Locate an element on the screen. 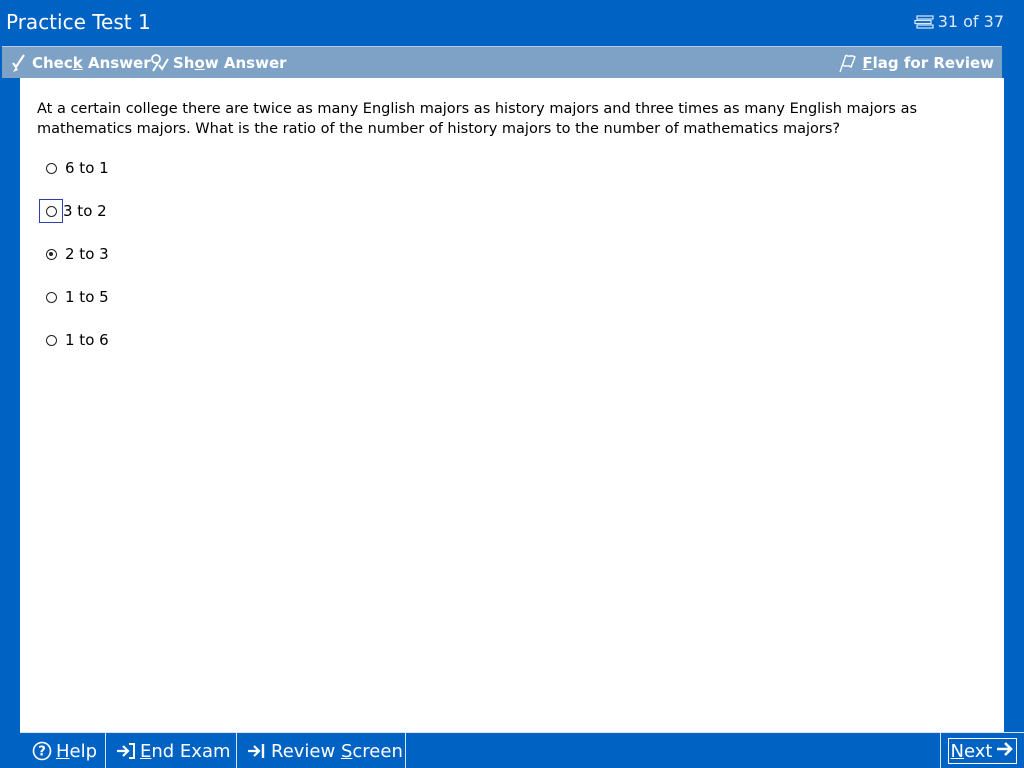 This screenshot has height=768, width=1024. check-answer-button: Check Answer is located at coordinates (80, 63).